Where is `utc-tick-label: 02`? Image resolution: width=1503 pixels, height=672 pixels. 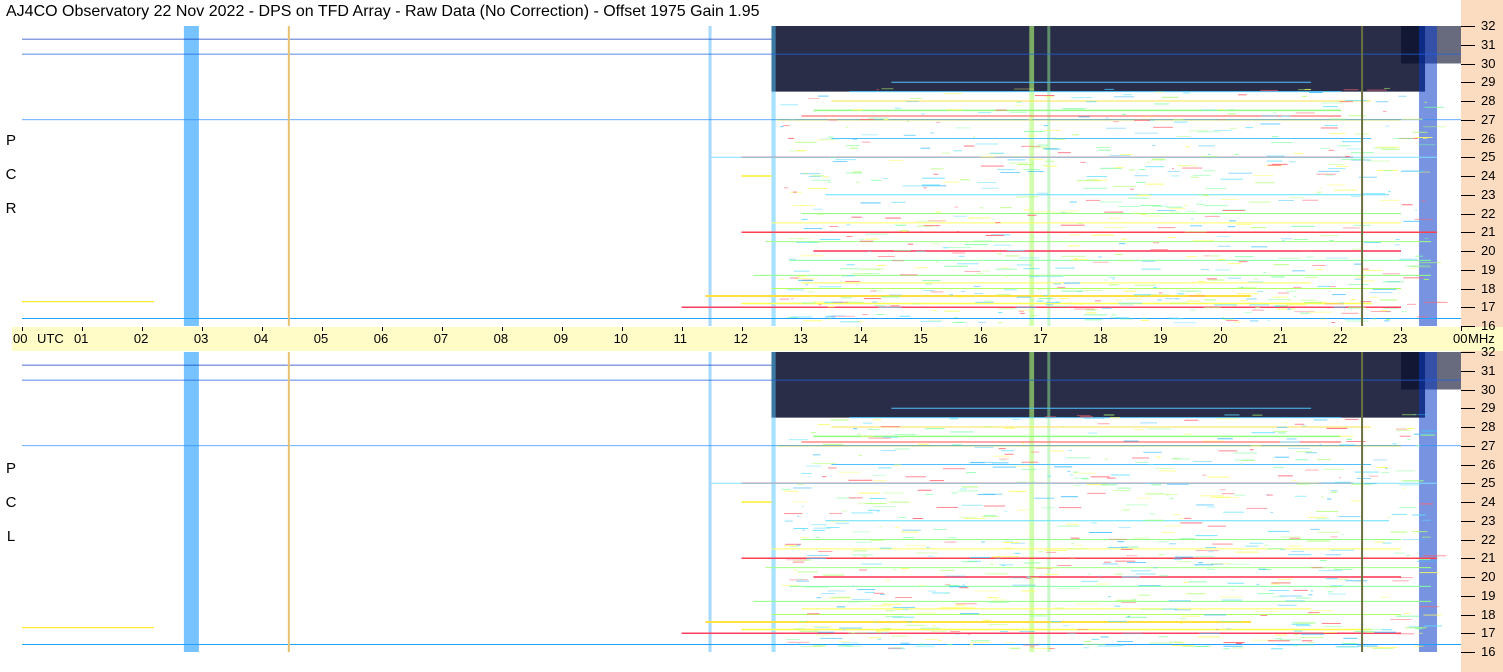
utc-tick-label: 02 is located at coordinates (141, 338).